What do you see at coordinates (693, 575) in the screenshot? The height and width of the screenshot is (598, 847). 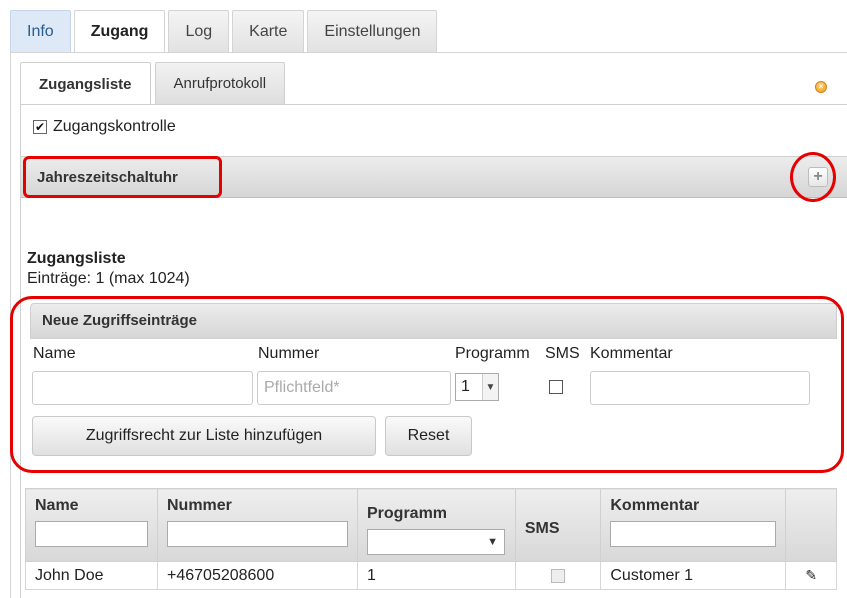 I see `cell-comment: Customer 1` at bounding box center [693, 575].